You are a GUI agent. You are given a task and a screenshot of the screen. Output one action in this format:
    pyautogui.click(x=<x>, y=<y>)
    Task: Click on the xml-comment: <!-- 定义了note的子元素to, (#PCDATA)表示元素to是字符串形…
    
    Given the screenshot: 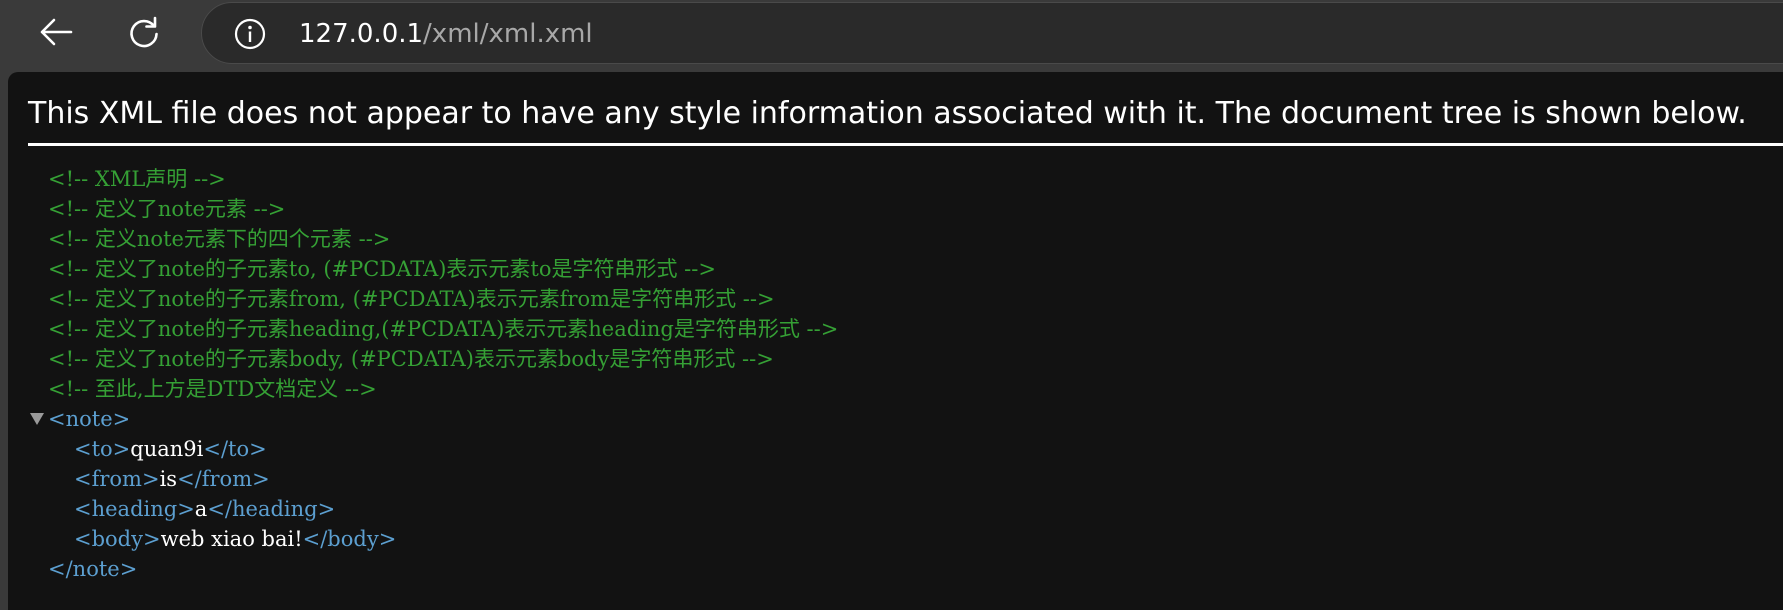 What is the action you would take?
    pyautogui.click(x=382, y=269)
    